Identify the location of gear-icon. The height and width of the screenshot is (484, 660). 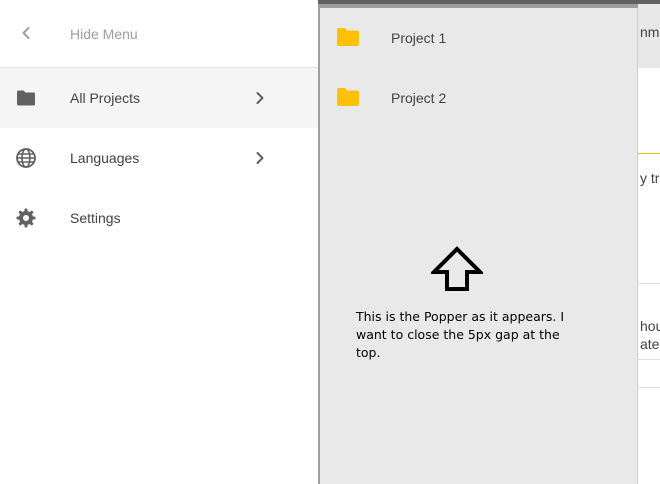
(26, 218).